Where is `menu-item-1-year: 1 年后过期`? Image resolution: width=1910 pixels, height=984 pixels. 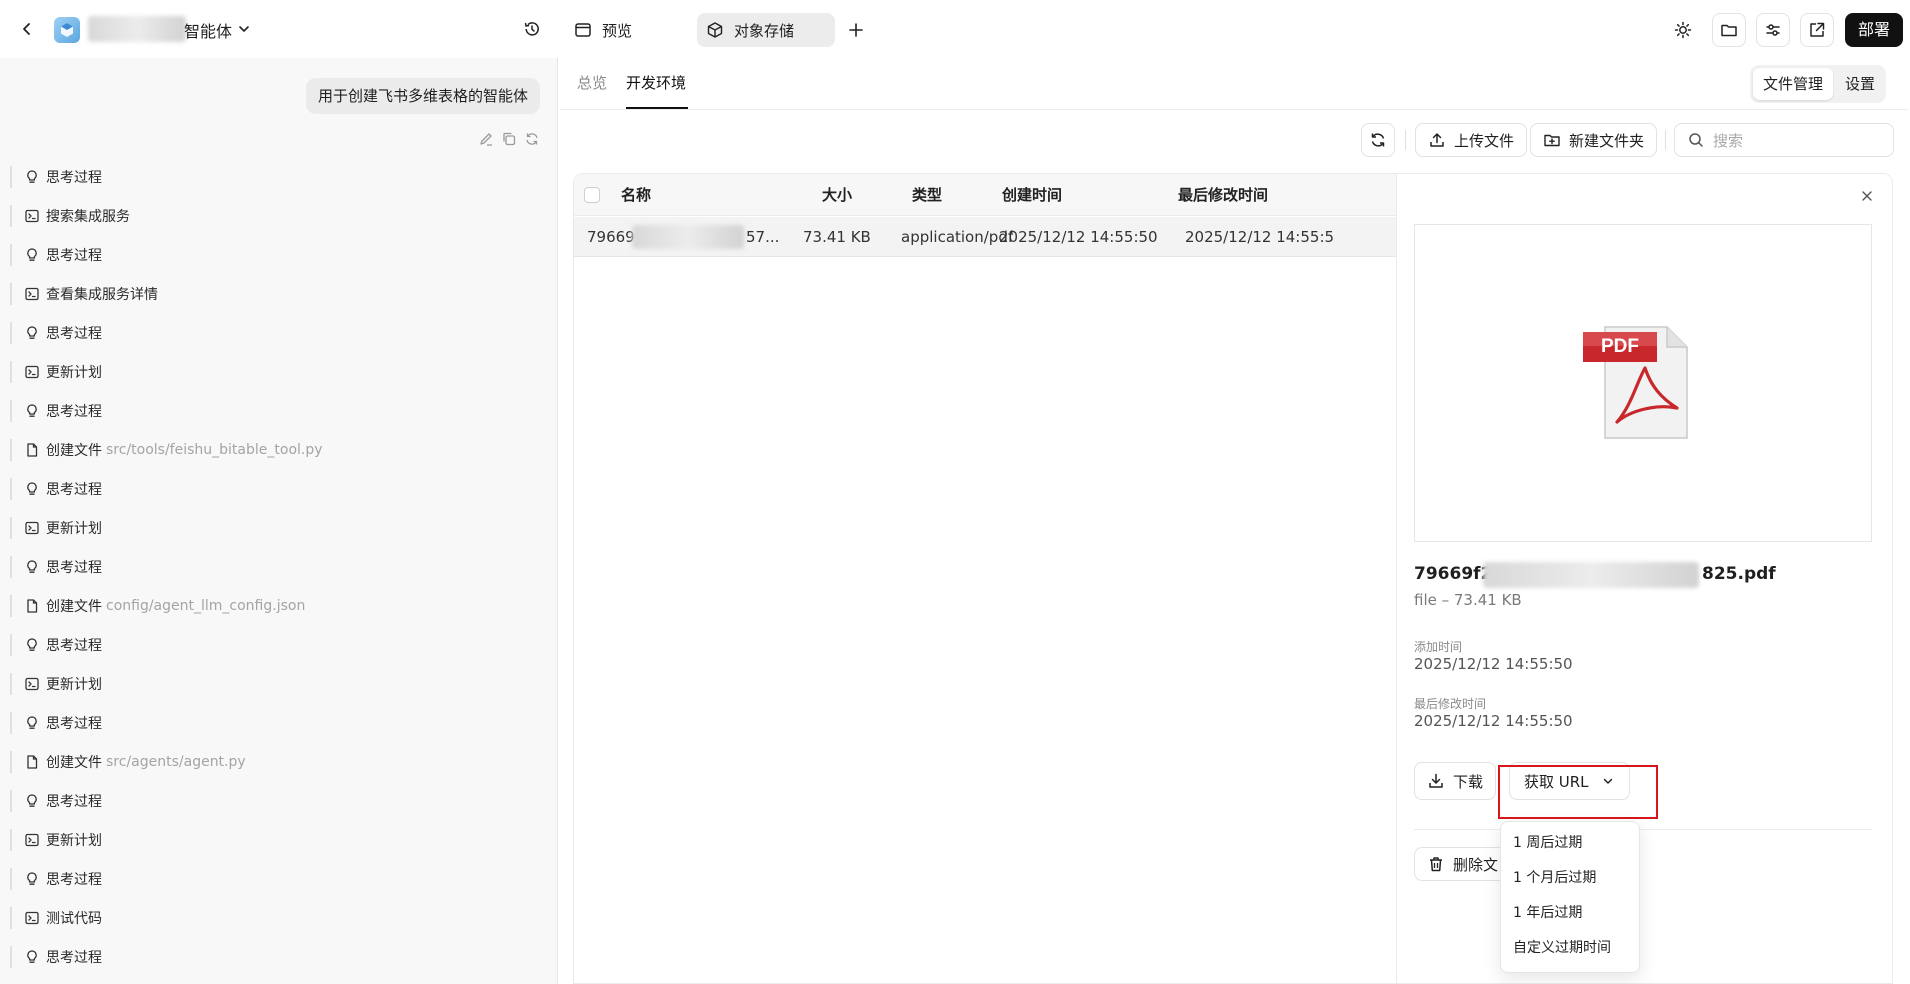 menu-item-1-year: 1 年后过期 is located at coordinates (1570, 913).